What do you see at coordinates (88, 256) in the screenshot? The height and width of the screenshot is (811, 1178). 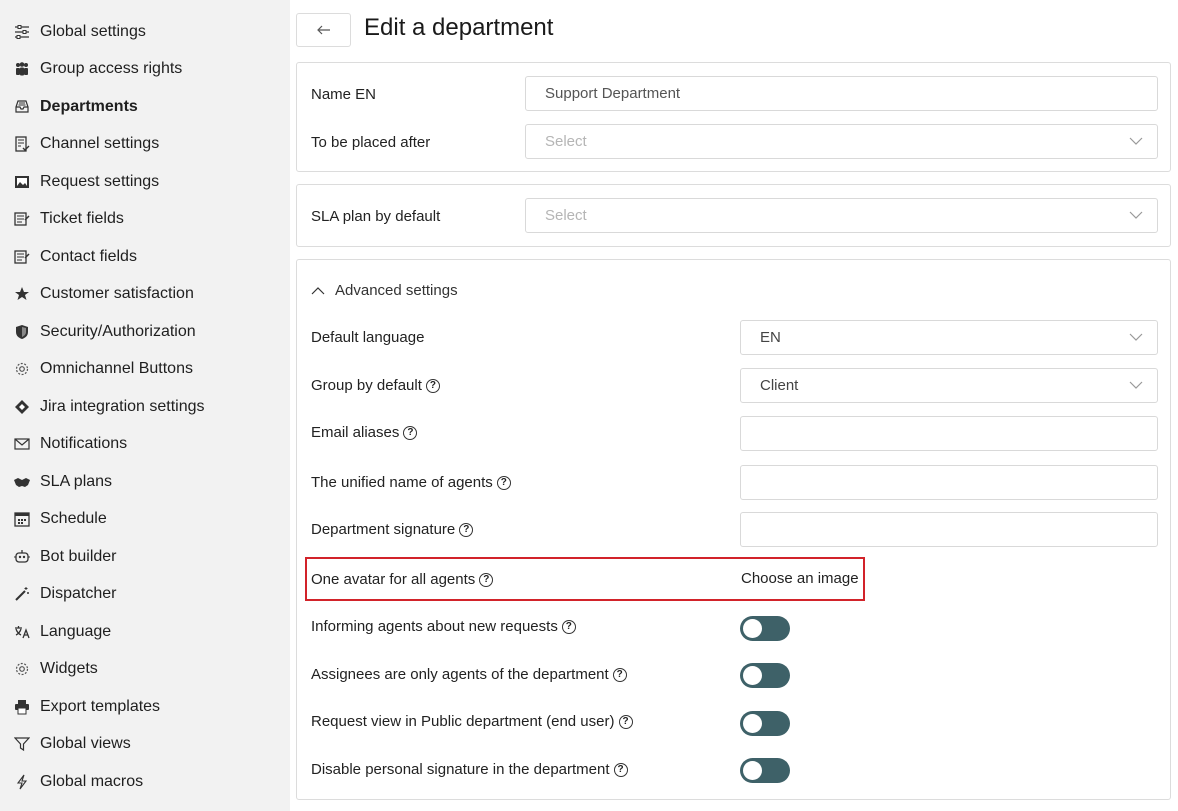 I see `sidebar-item-label: Contact fields` at bounding box center [88, 256].